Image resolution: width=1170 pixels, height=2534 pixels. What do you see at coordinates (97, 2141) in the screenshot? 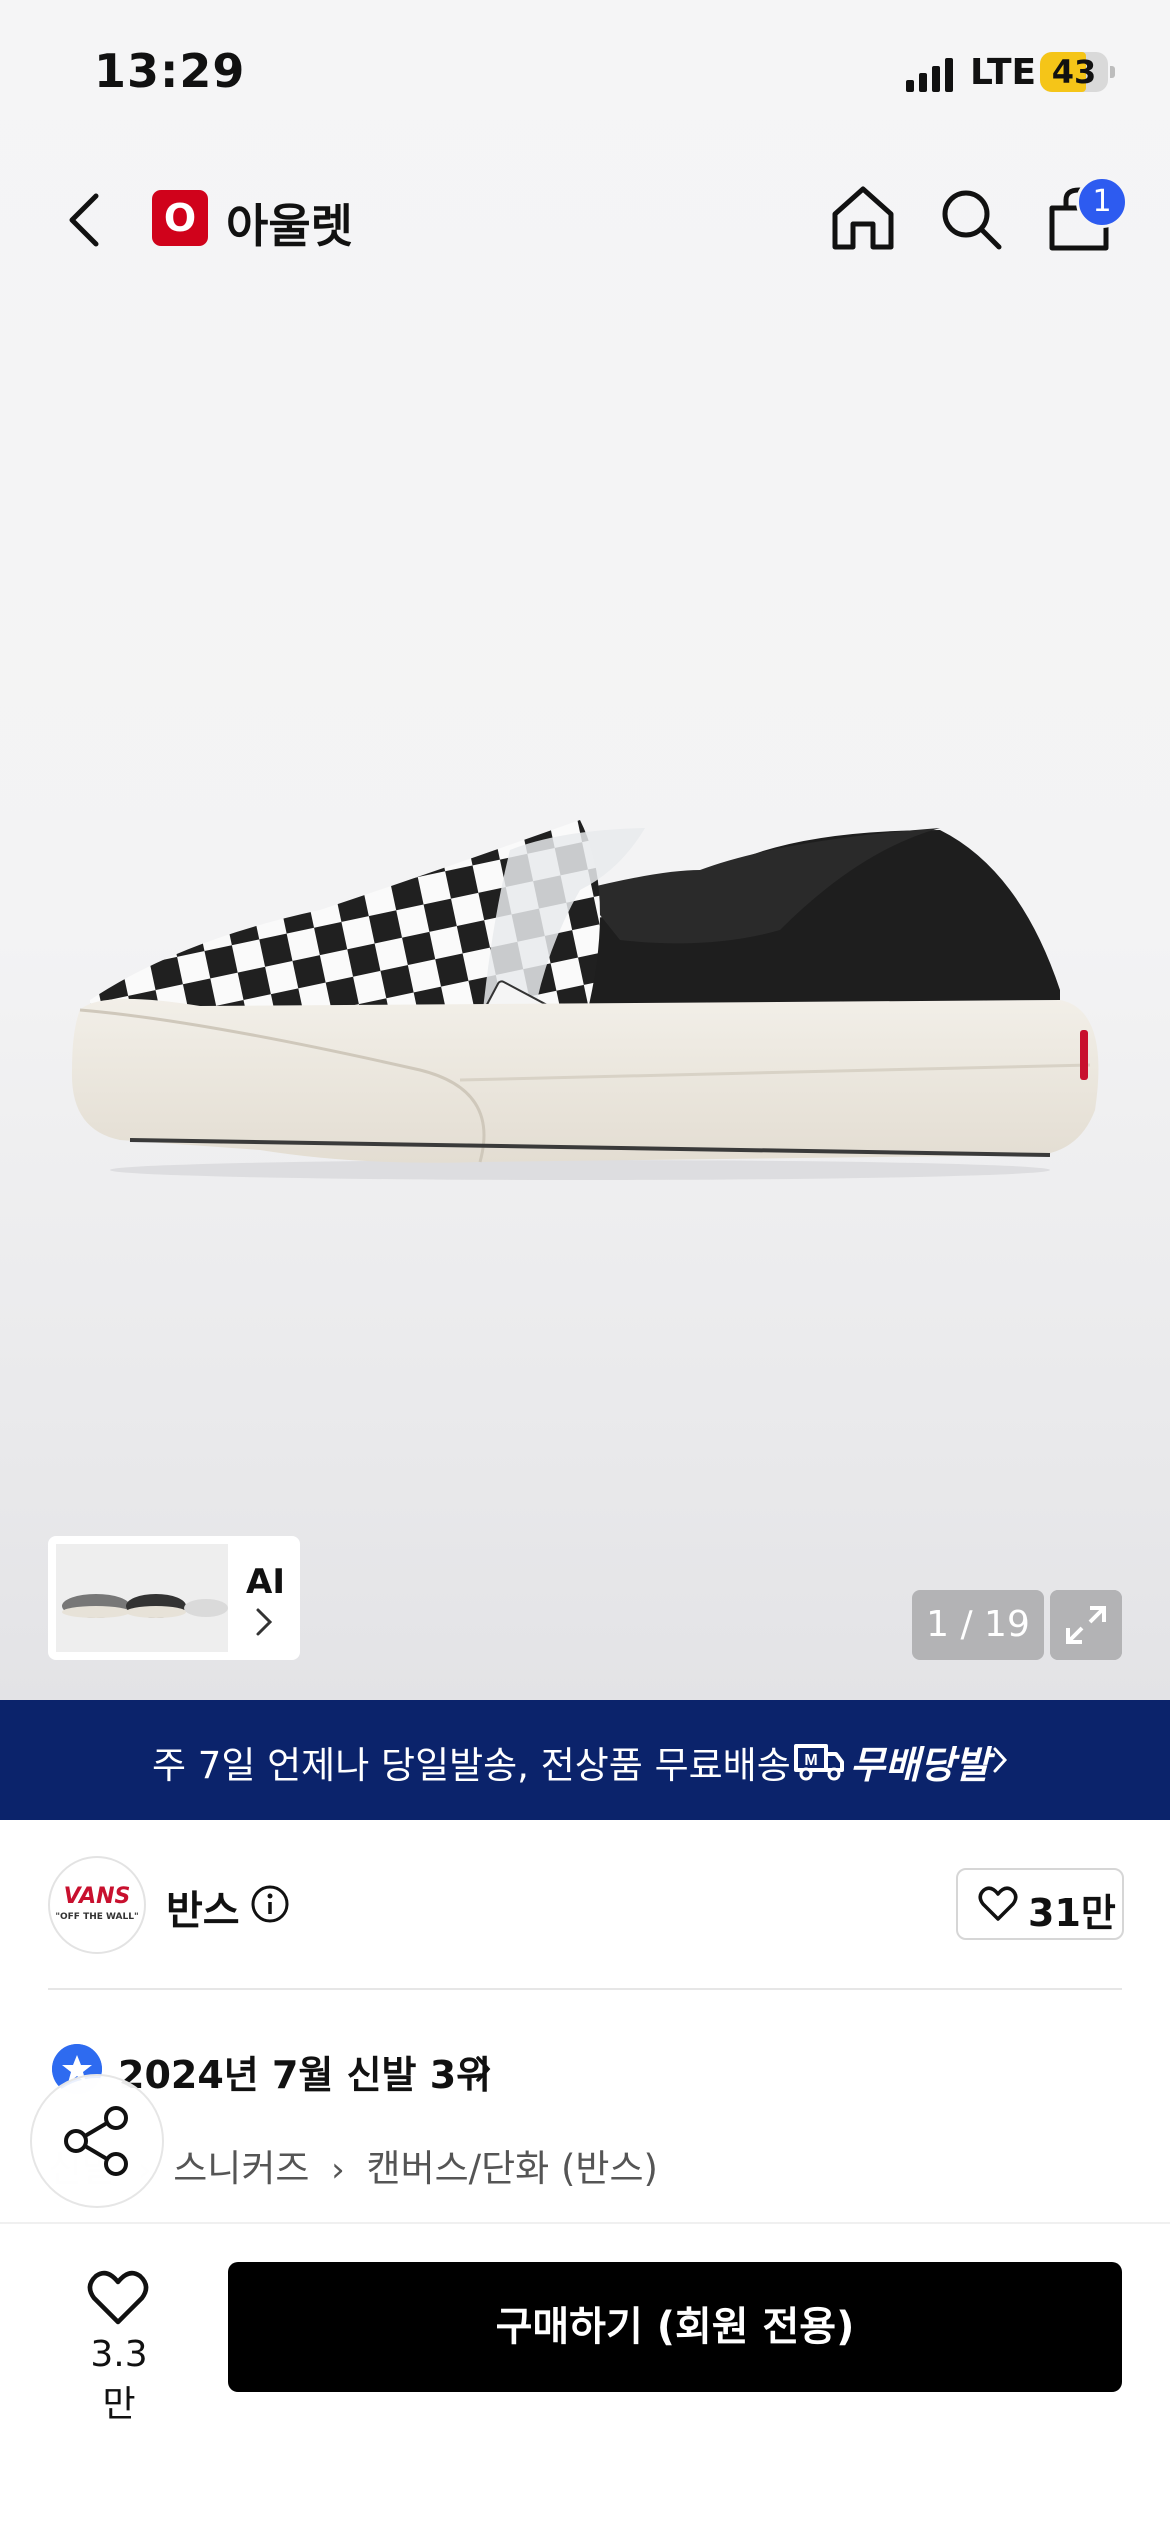
I see `share-button` at bounding box center [97, 2141].